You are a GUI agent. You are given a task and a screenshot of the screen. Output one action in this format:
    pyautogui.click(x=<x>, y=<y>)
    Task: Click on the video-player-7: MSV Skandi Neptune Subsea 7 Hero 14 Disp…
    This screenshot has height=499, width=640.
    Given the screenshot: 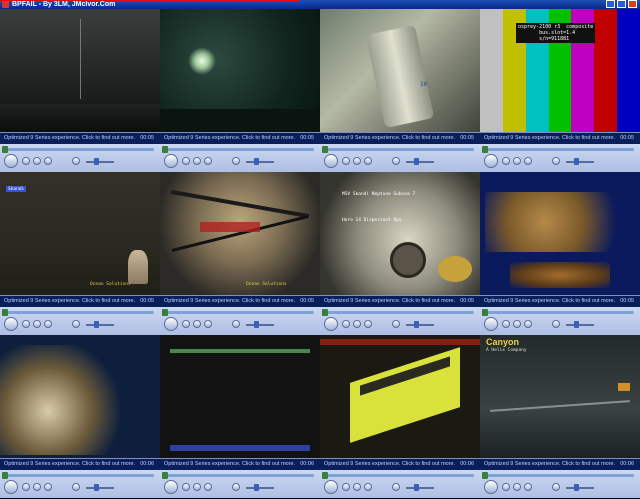 What is the action you would take?
    pyautogui.click(x=400, y=253)
    